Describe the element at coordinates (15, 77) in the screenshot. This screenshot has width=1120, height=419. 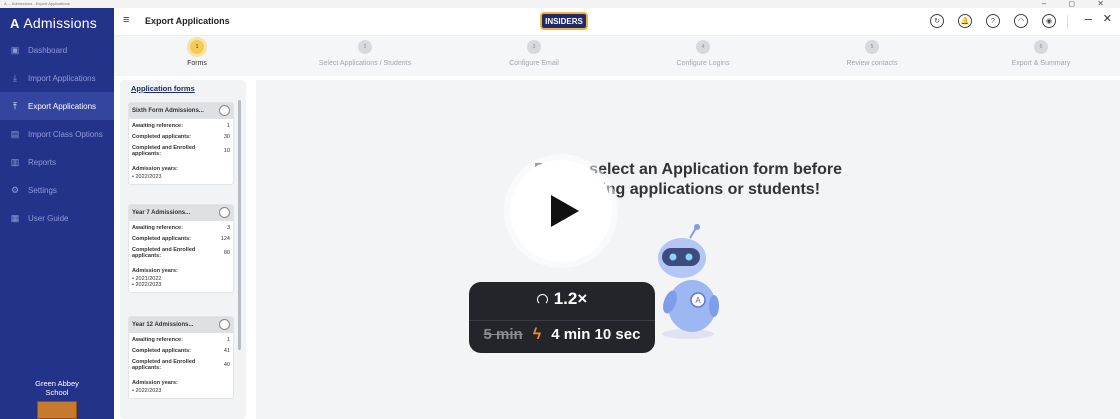
I see `import-icon: ⤓` at that location.